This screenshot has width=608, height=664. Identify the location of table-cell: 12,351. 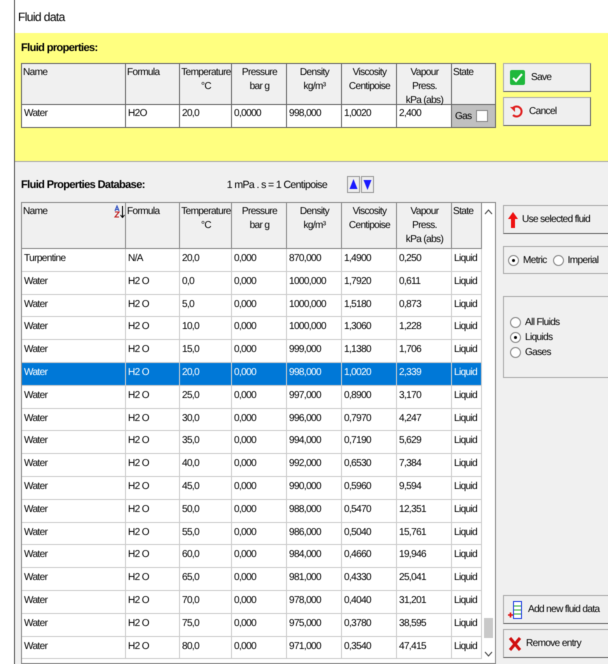
(424, 511).